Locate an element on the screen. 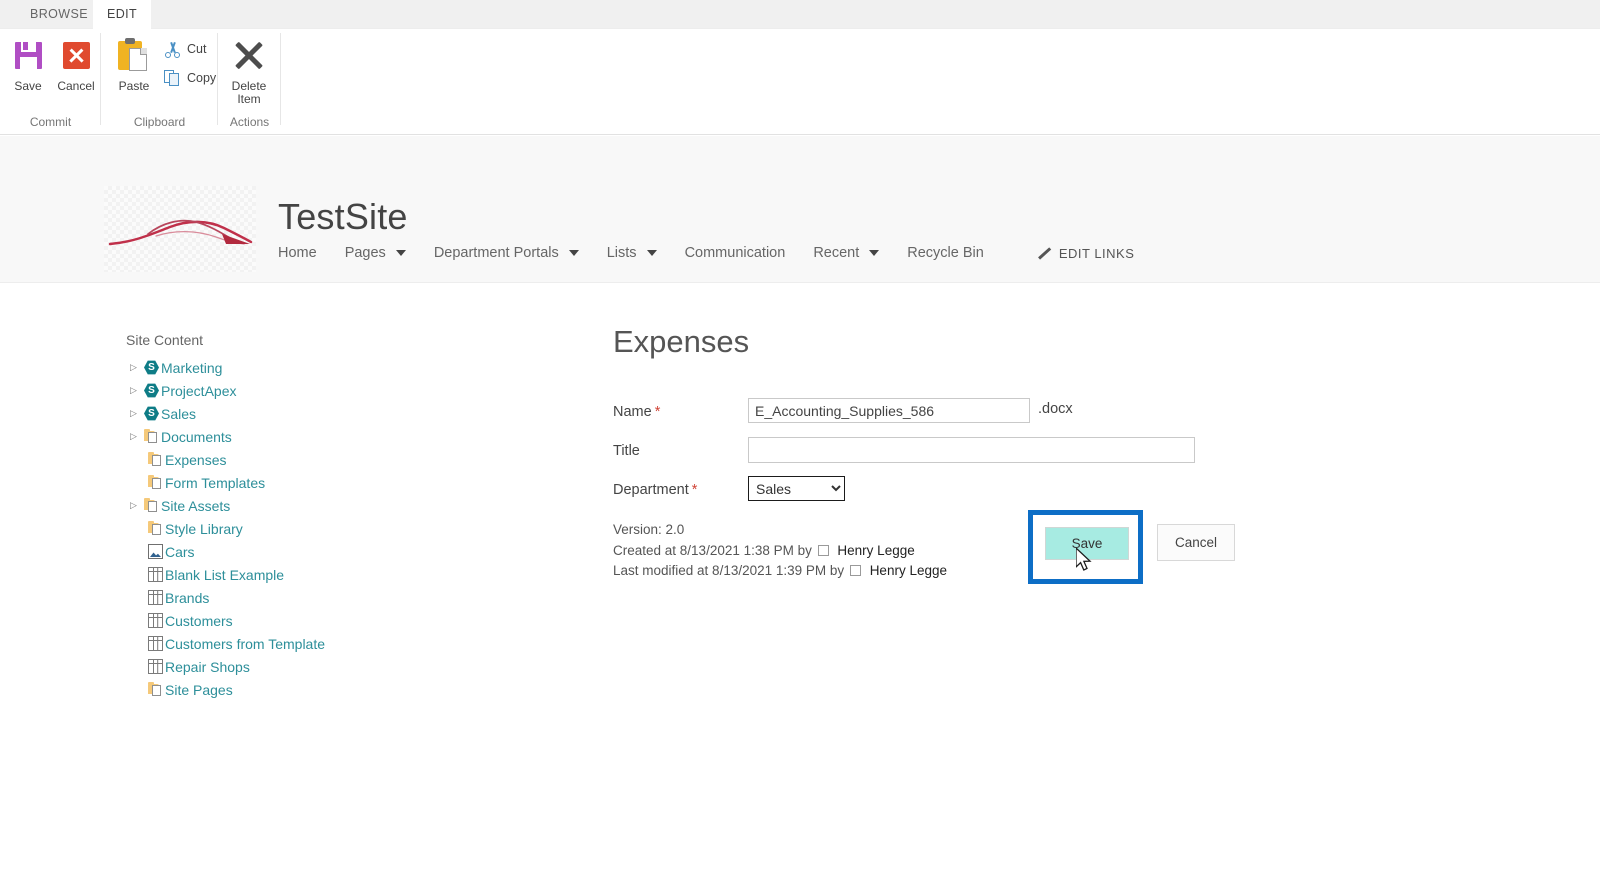 This screenshot has height=896, width=1600. nav-label: Communication is located at coordinates (735, 253).